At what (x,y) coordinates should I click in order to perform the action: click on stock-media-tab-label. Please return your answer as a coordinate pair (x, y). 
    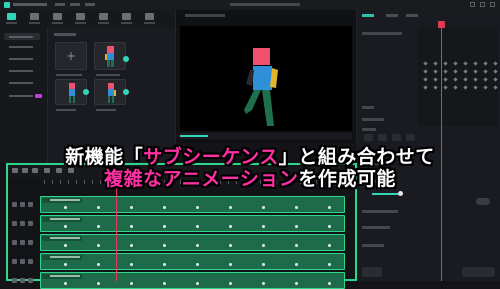
    Looking at the image, I should click on (34, 23).